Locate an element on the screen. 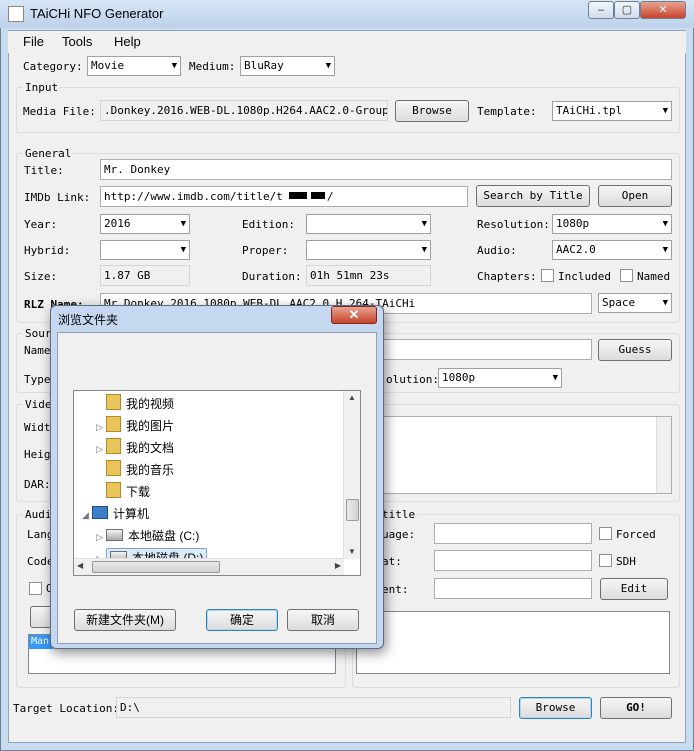 The image size is (694, 751). subtitle-format-label: at: is located at coordinates (392, 561).